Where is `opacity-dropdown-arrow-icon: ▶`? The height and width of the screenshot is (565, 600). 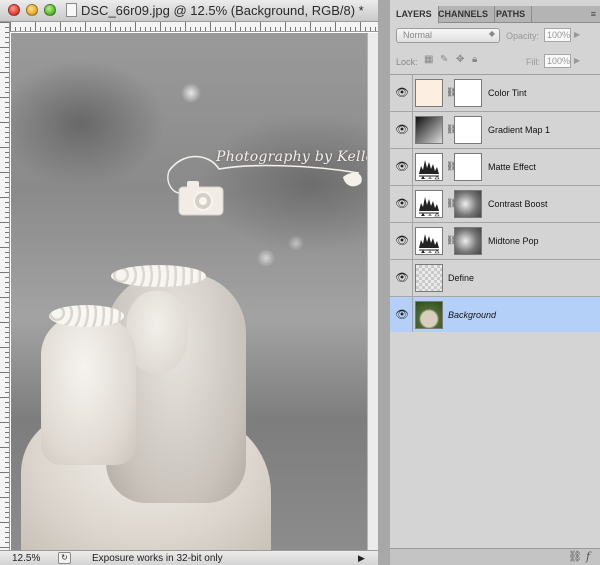 opacity-dropdown-arrow-icon: ▶ is located at coordinates (577, 34).